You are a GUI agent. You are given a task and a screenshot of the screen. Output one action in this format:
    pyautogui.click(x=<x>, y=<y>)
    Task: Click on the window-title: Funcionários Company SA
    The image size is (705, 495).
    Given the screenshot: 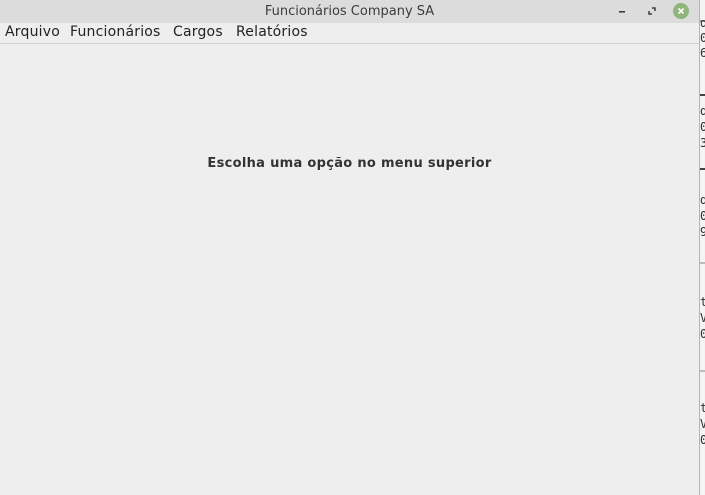 What is the action you would take?
    pyautogui.click(x=349, y=11)
    